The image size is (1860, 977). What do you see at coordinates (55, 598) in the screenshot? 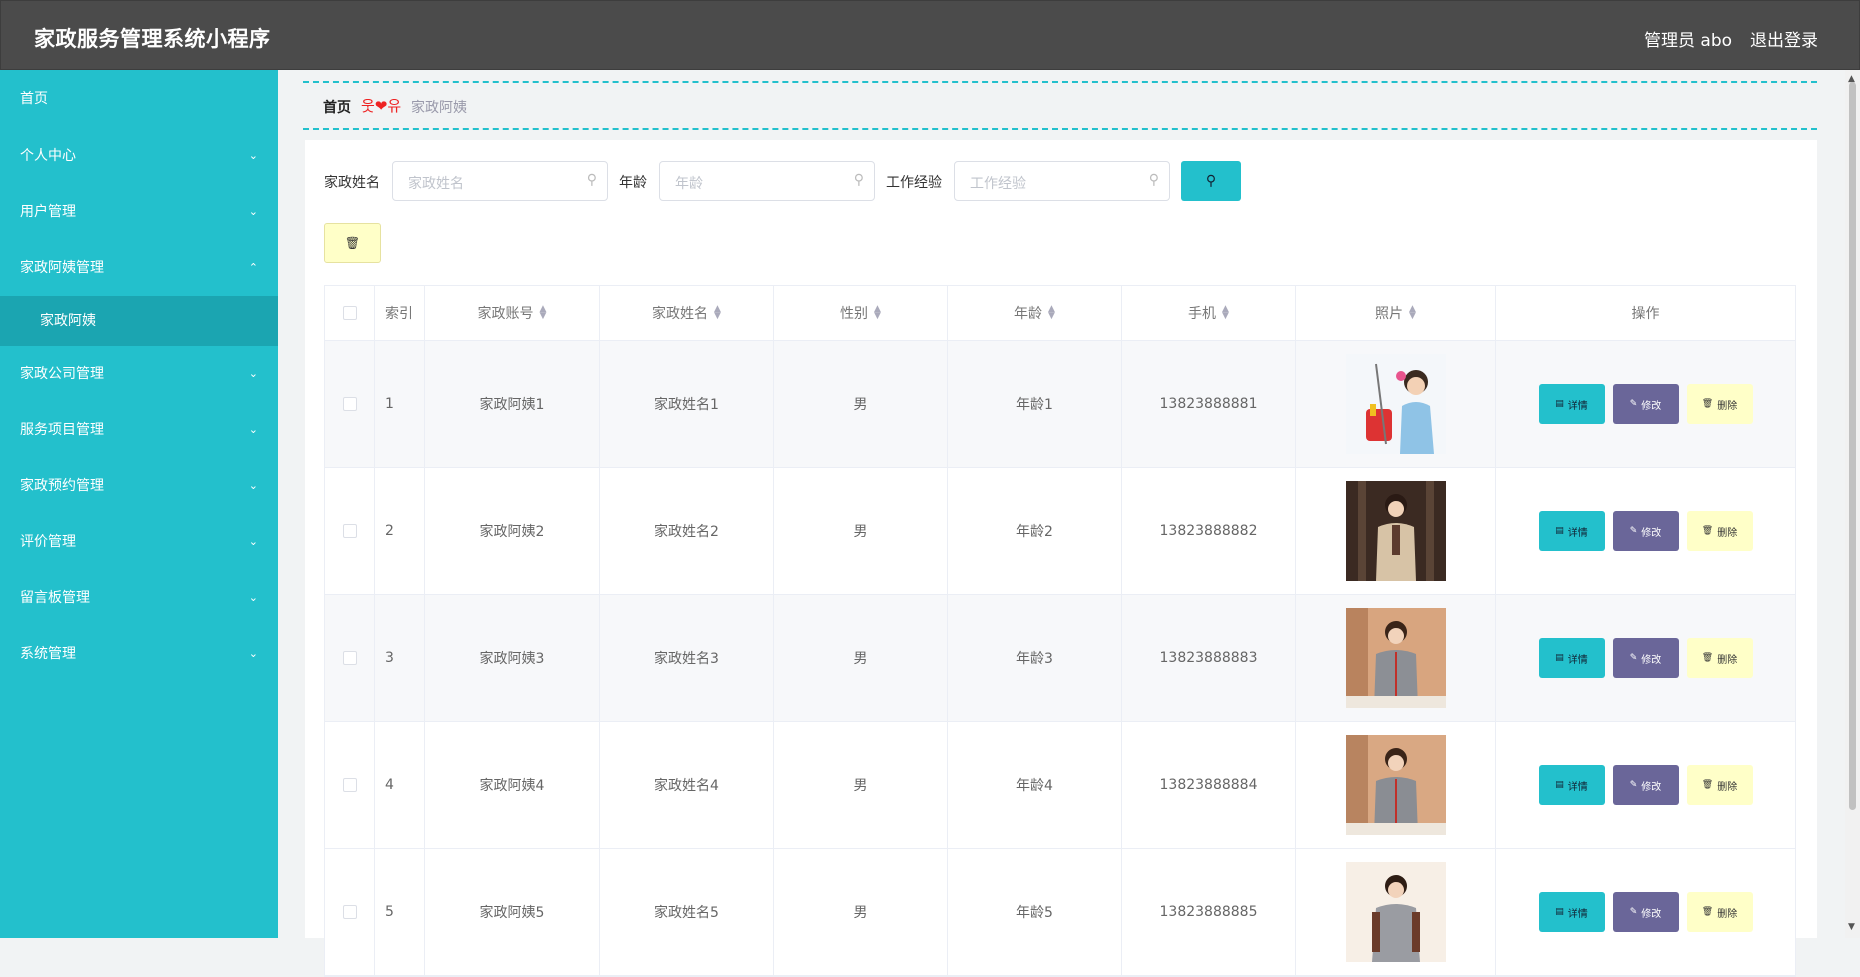
I see `sidebar-item-label: 留言板管理` at bounding box center [55, 598].